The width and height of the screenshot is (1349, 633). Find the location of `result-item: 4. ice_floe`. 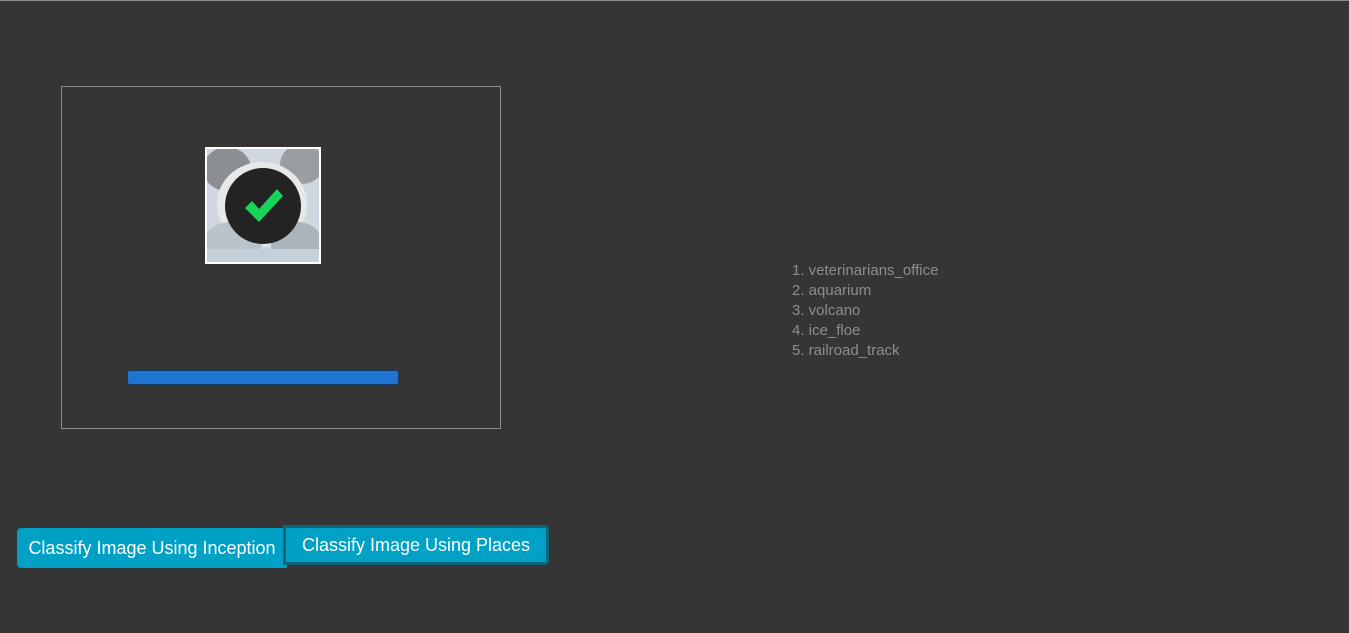

result-item: 4. ice_floe is located at coordinates (826, 330).